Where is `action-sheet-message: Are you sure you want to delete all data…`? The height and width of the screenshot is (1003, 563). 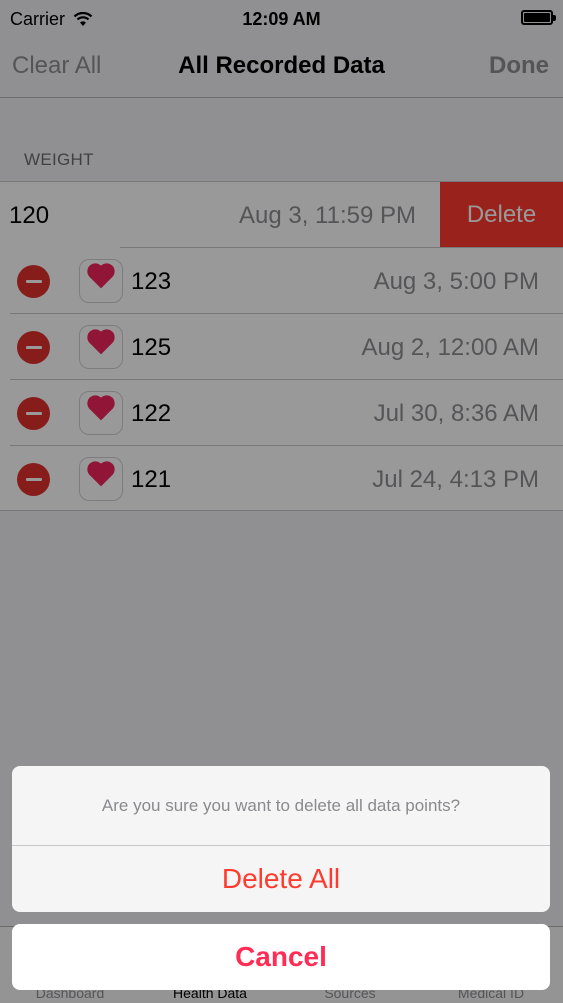
action-sheet-message: Are you sure you want to delete all data… is located at coordinates (281, 806).